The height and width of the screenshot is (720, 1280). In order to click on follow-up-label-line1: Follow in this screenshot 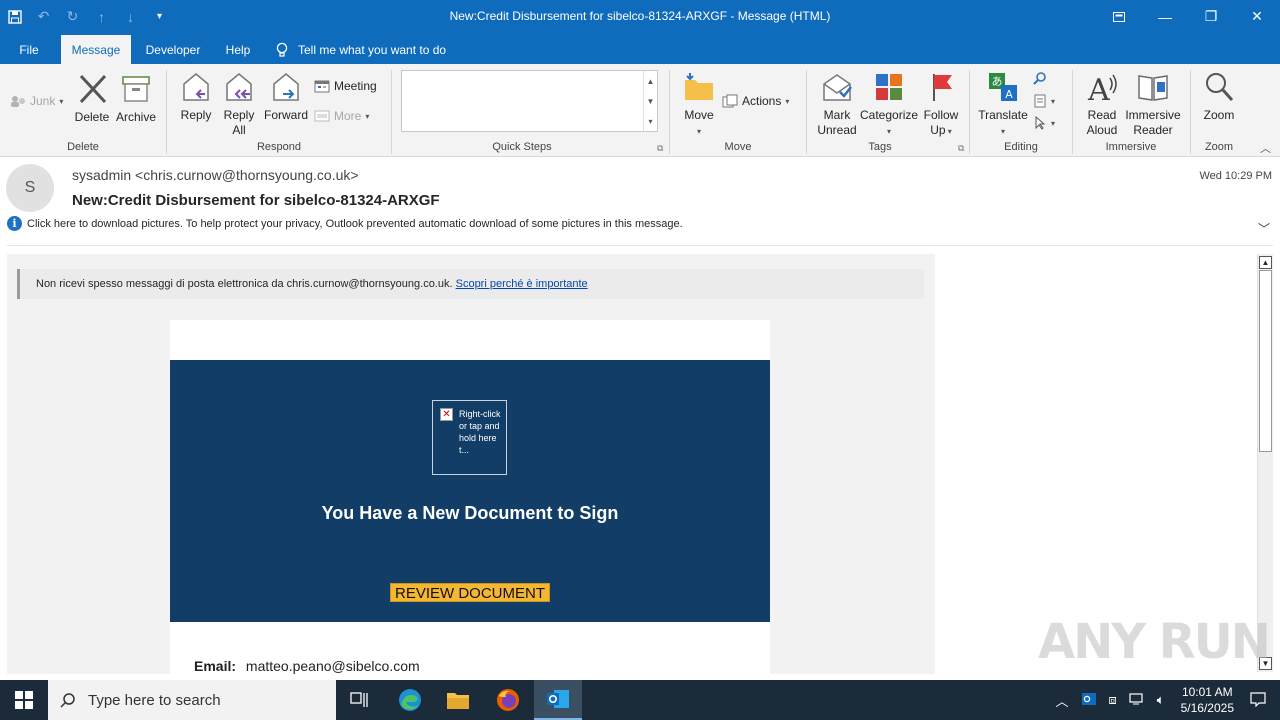, I will do `click(941, 115)`.